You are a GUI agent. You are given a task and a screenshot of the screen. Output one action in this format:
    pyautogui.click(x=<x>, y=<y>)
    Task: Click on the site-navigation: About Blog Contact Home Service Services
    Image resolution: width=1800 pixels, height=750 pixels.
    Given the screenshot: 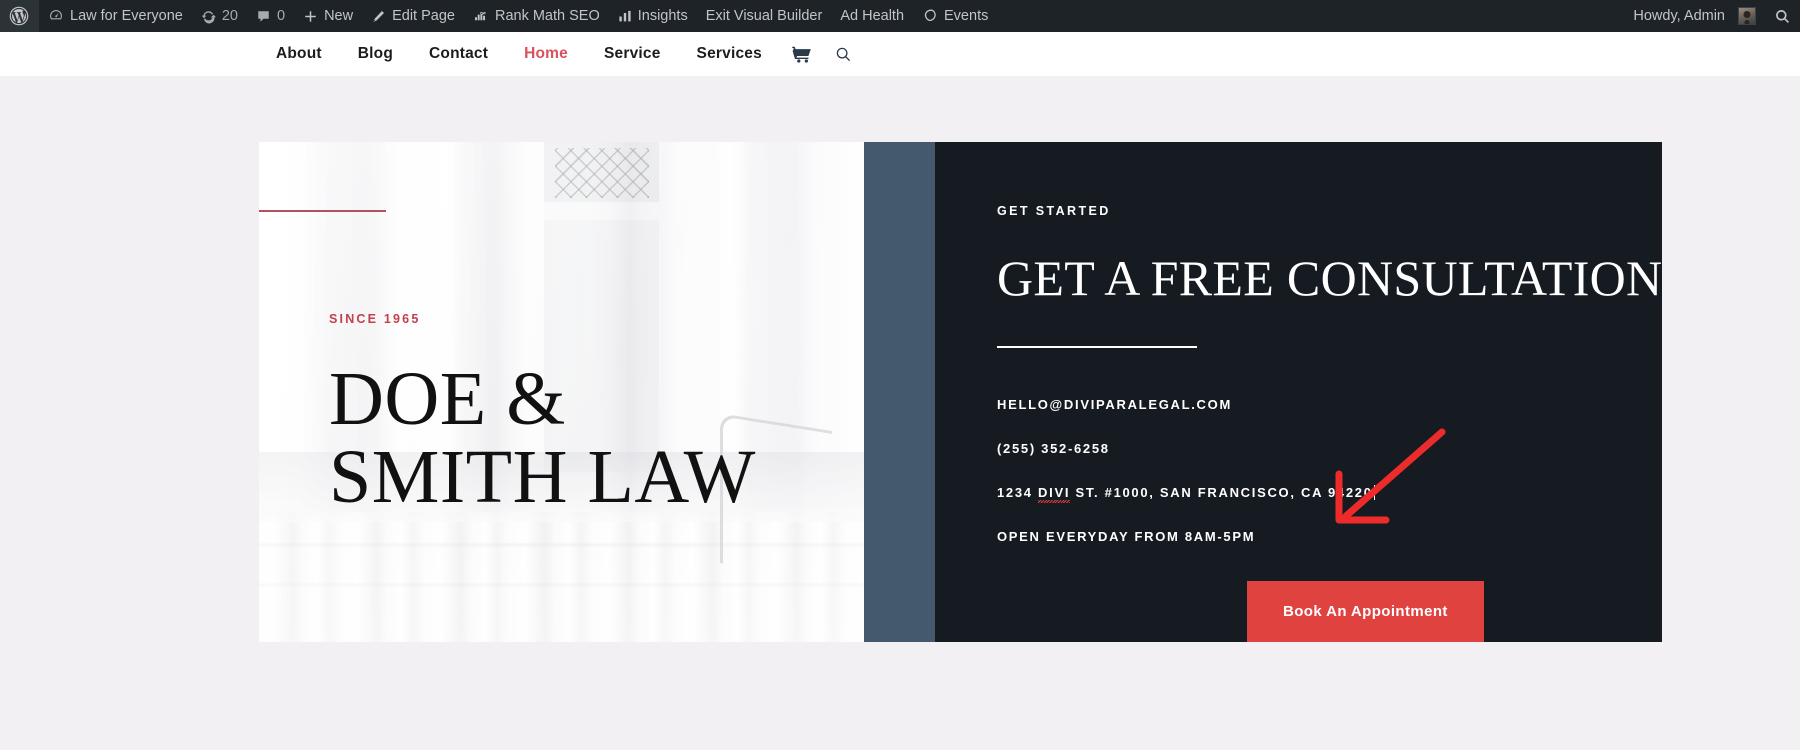 What is the action you would take?
    pyautogui.click(x=900, y=54)
    